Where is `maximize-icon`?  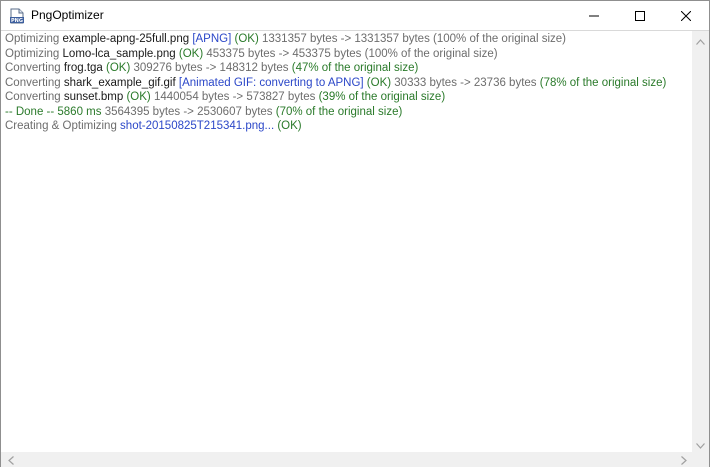
maximize-icon is located at coordinates (640, 15).